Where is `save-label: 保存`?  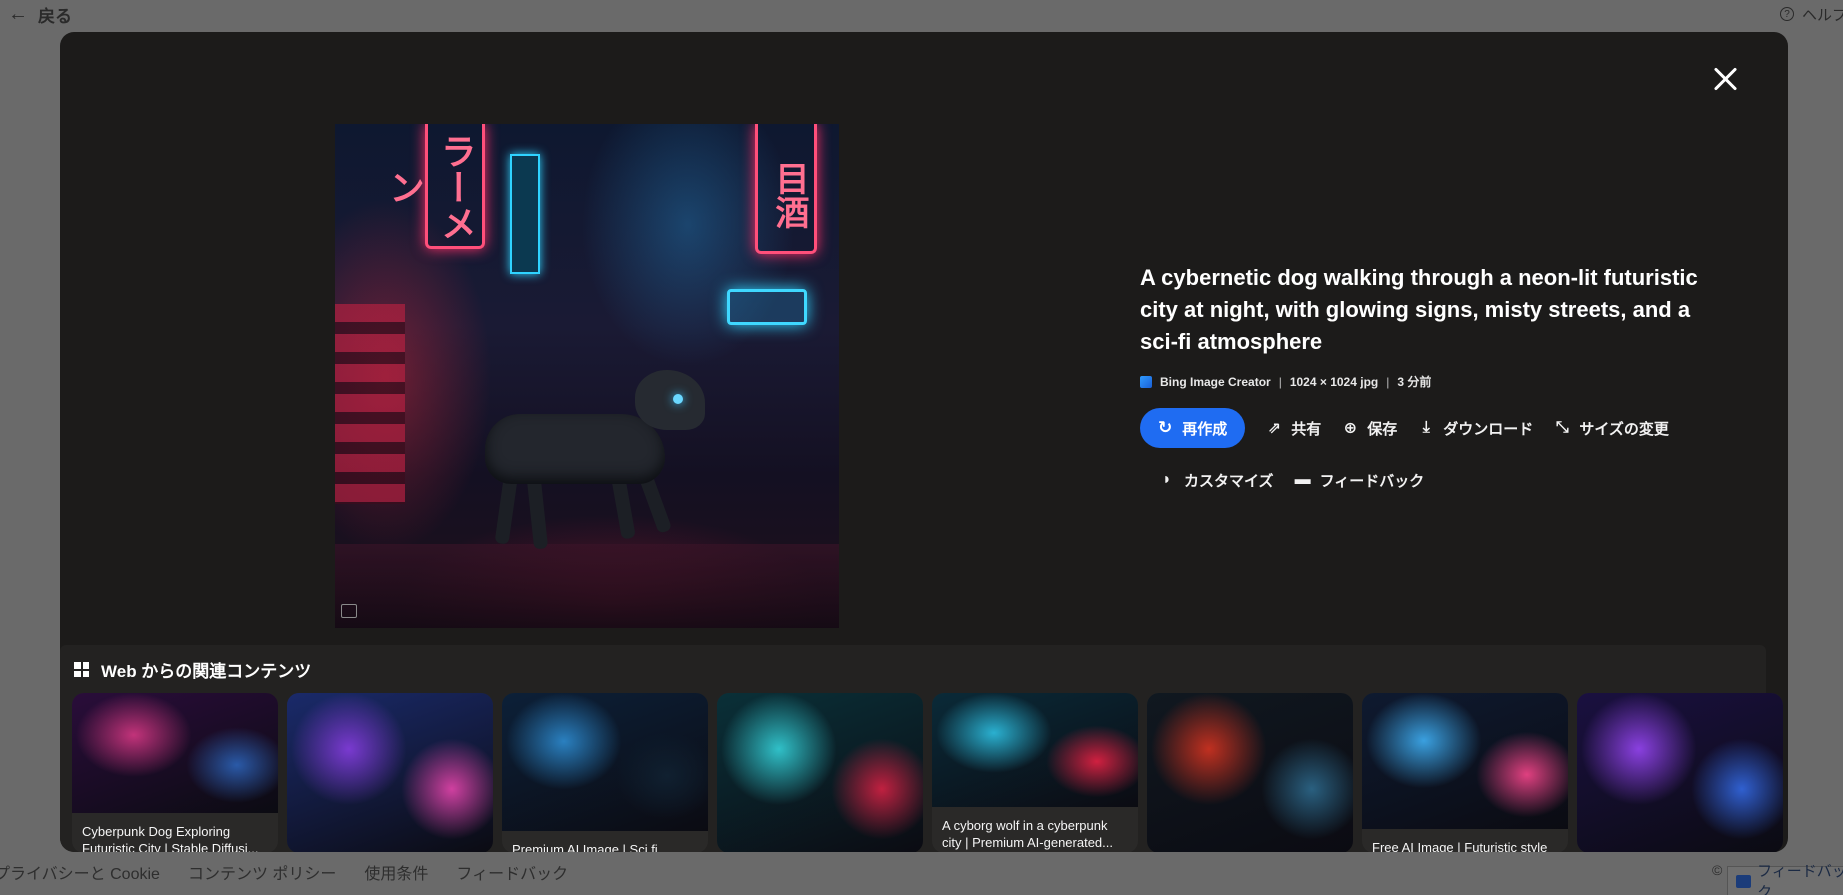 save-label: 保存 is located at coordinates (1382, 429).